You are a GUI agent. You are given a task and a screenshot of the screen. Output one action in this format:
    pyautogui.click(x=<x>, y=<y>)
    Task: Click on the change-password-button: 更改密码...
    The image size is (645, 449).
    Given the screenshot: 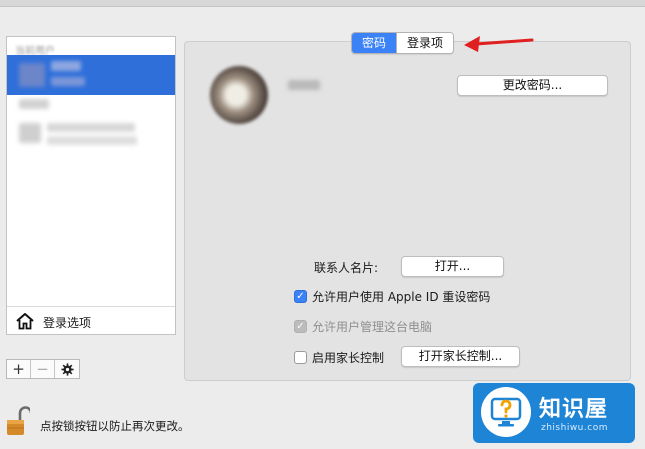 What is the action you would take?
    pyautogui.click(x=532, y=85)
    